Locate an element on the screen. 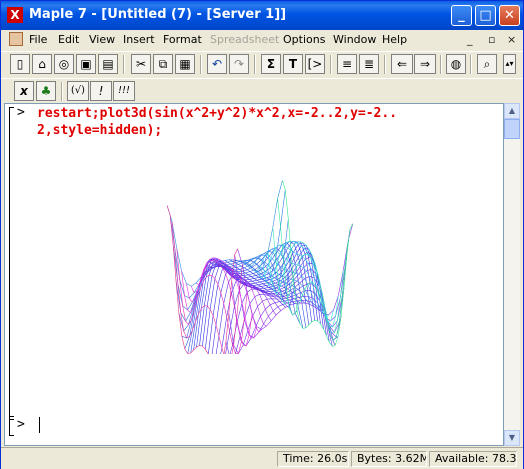 The image size is (524, 469). context-toolbar: x ♣ (√) ! !!! is located at coordinates (262, 90).